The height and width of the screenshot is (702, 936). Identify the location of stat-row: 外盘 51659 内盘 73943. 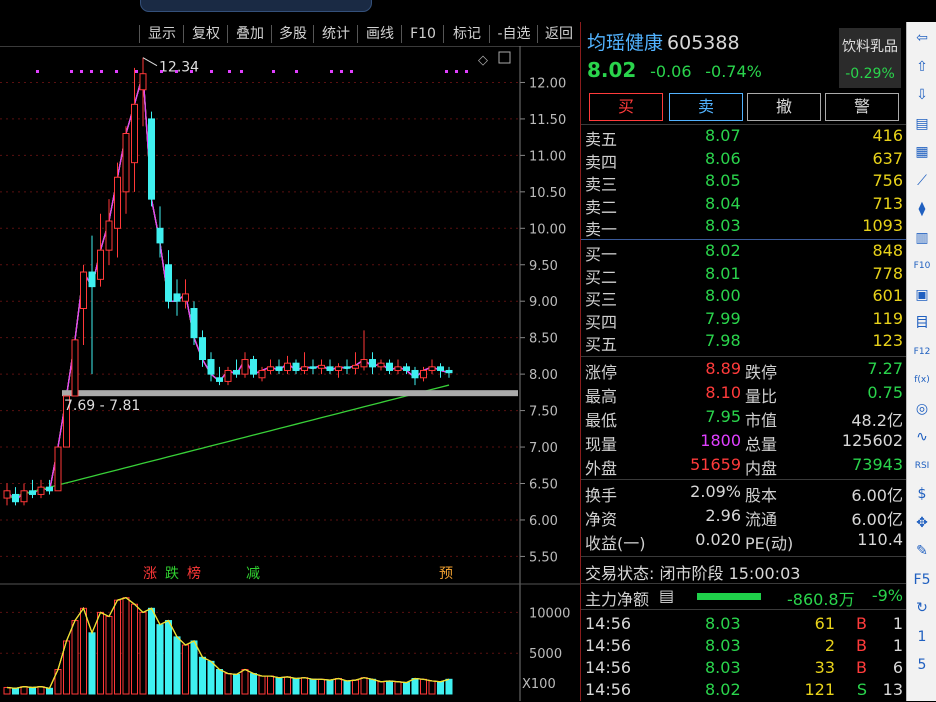
(744, 466).